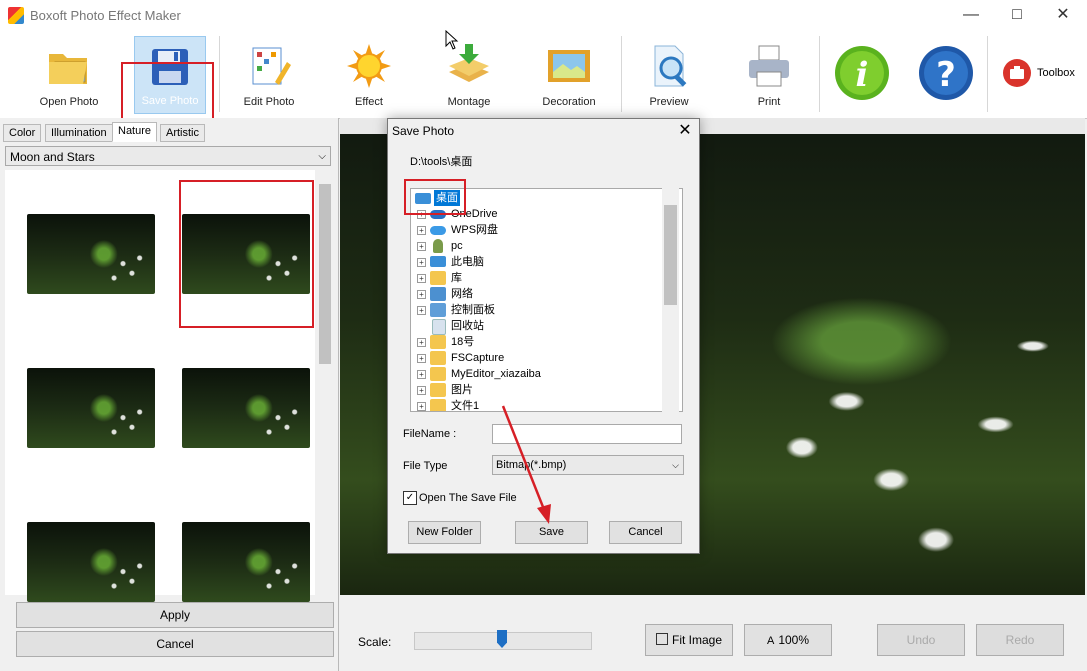  Describe the element at coordinates (375, 642) in the screenshot. I see `scale-label: Scale:` at that location.